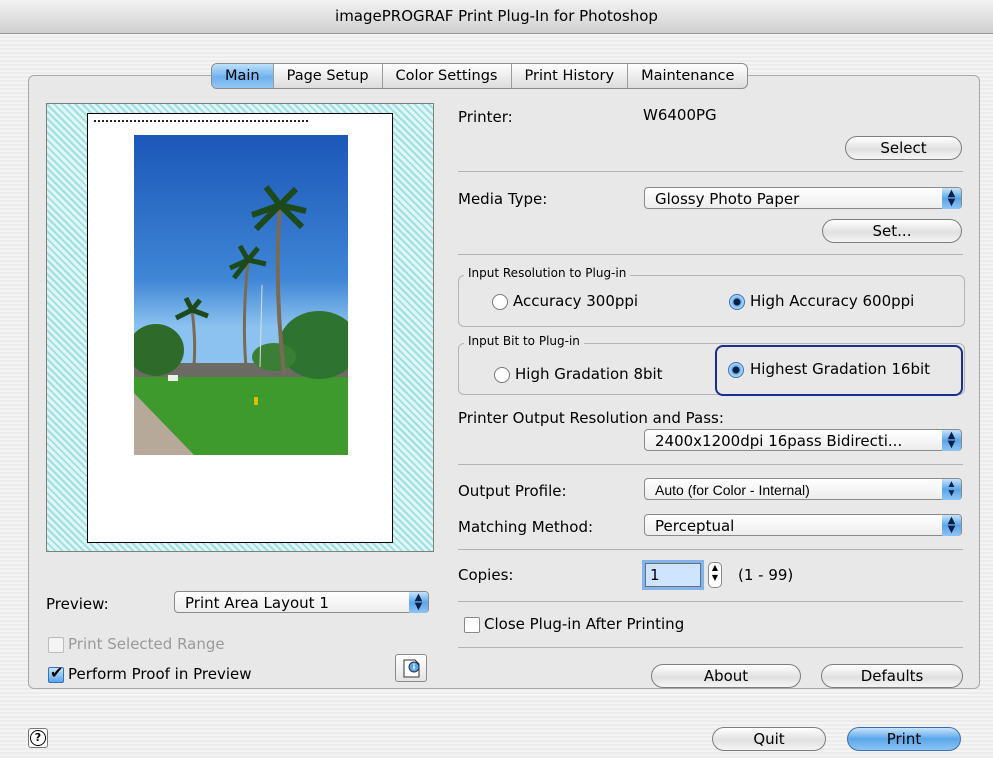 The height and width of the screenshot is (758, 993). What do you see at coordinates (575, 301) in the screenshot?
I see `accuracy-300-label: Accuracy 300ppi` at bounding box center [575, 301].